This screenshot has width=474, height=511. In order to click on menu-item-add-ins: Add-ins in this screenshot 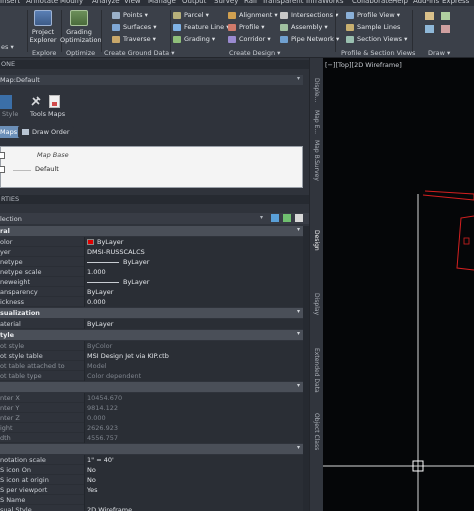, I will do `click(426, 2)`.